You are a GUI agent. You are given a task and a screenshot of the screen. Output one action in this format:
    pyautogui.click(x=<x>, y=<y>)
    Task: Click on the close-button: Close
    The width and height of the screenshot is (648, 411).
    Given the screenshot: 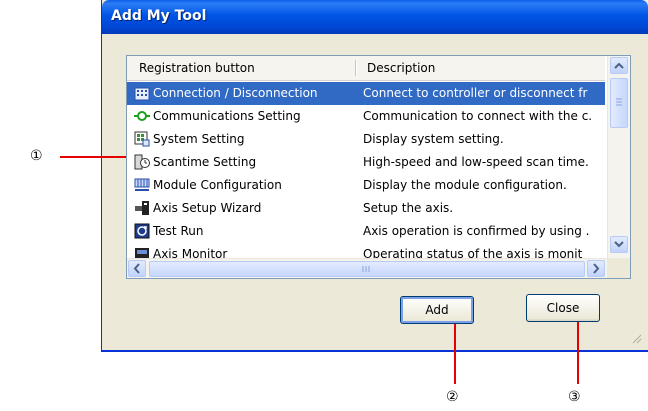 What is the action you would take?
    pyautogui.click(x=563, y=308)
    